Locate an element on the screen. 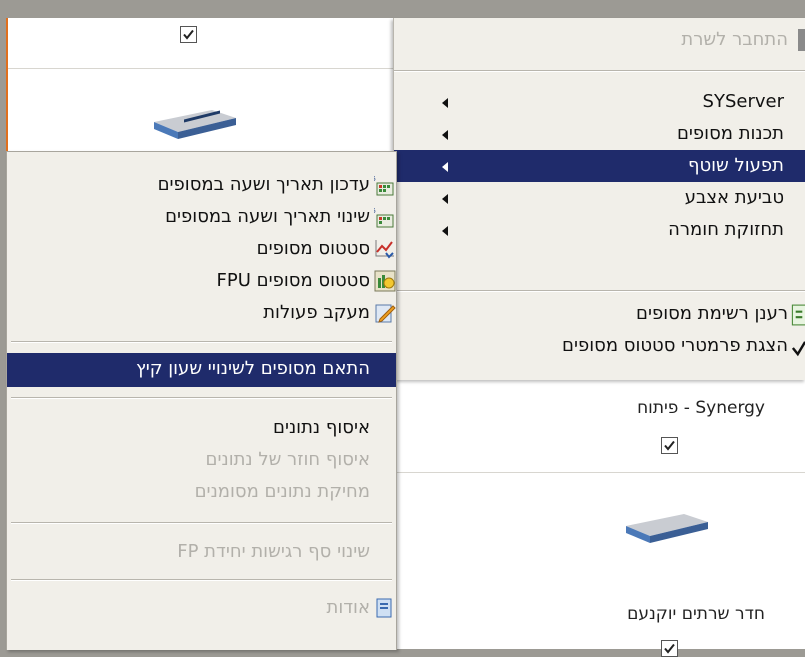 This screenshot has width=805, height=657. menu-item-update-datetime: 08.05 עדכון תאריך ושעה במסופים is located at coordinates (201, 185).